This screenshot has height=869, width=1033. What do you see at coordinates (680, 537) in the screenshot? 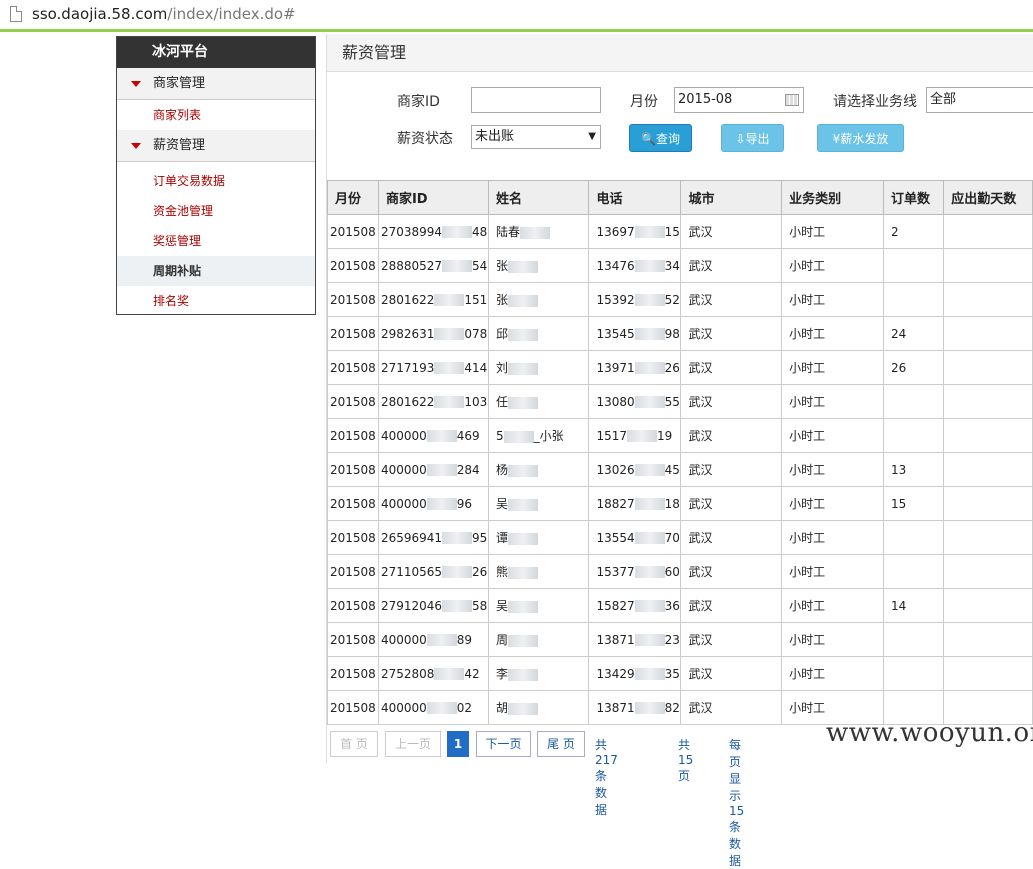
I see `table-row: 201508 26596941 95 谭 13554 70 武汉 小时工` at bounding box center [680, 537].